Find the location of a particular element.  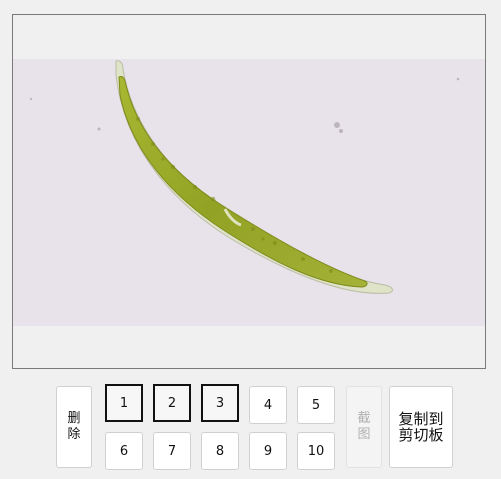

slot-7-button: 7 is located at coordinates (172, 451).